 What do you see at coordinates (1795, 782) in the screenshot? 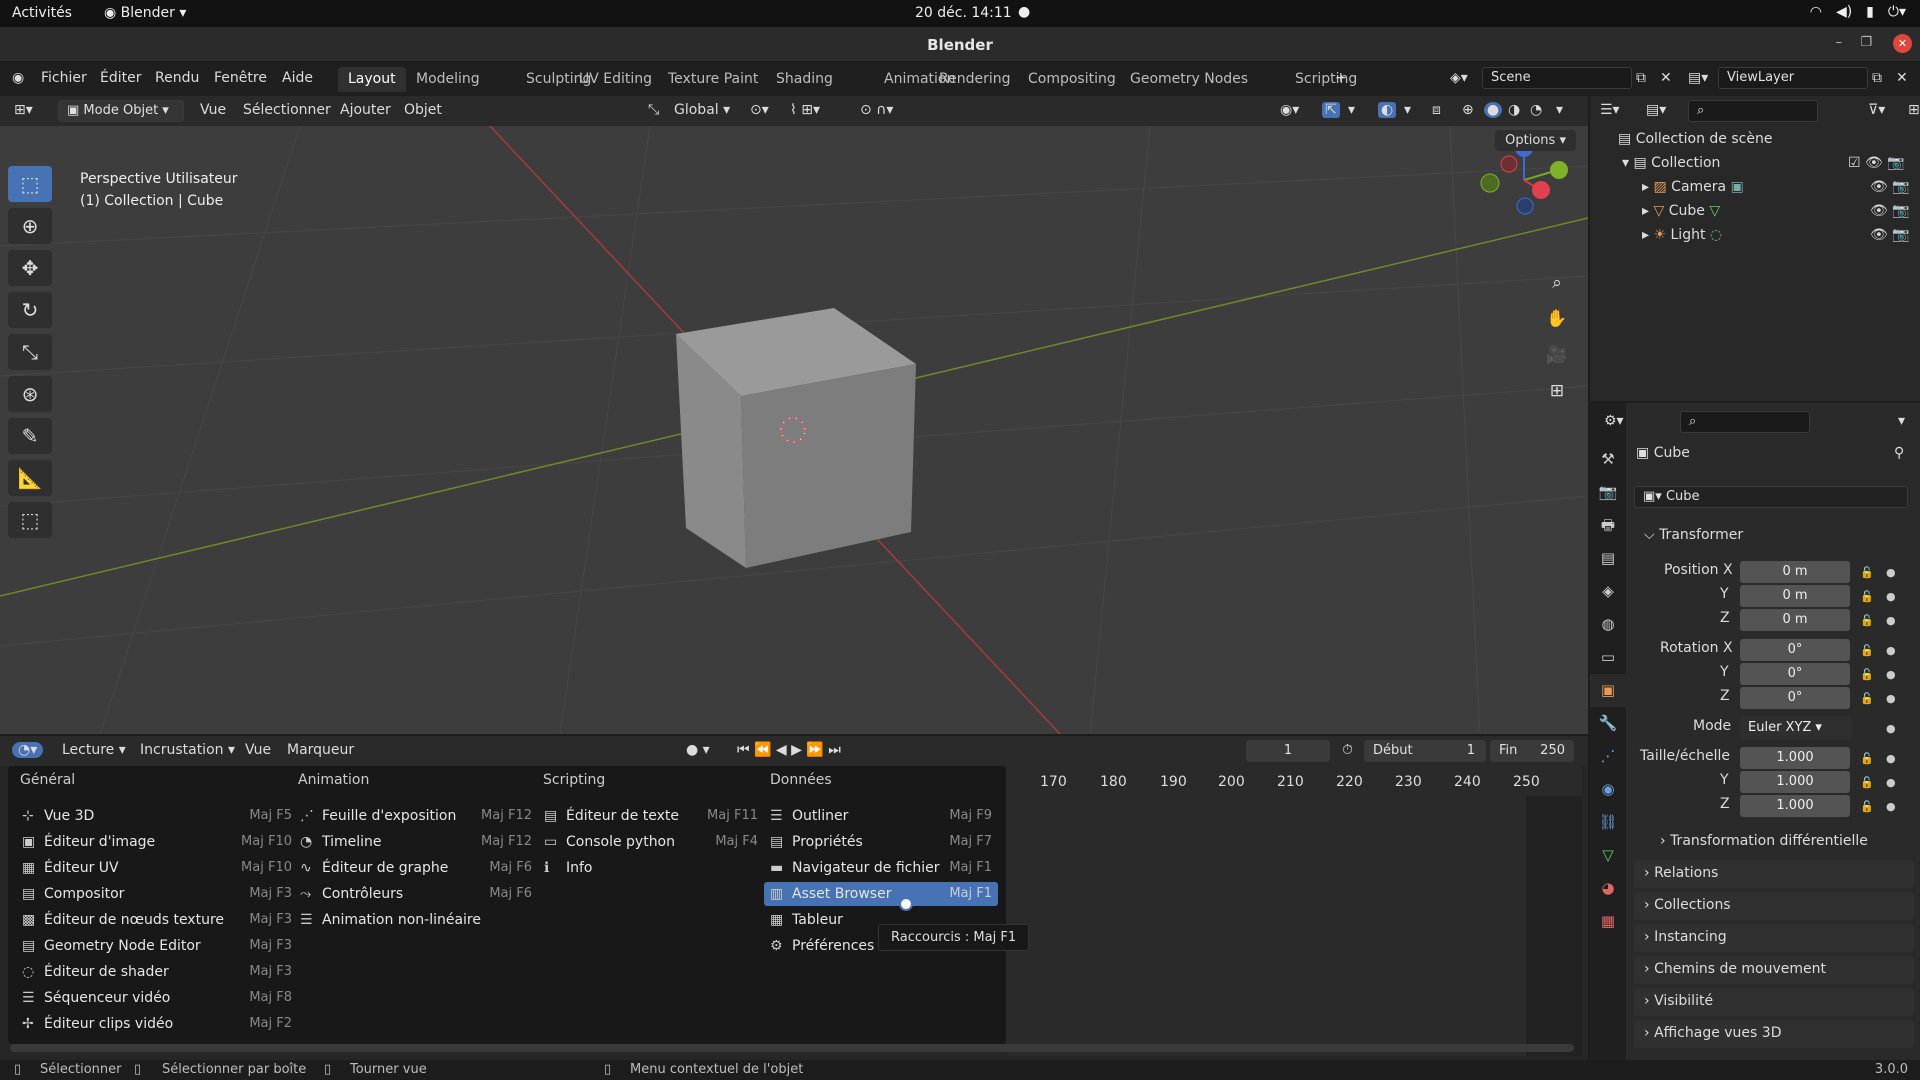
I see `scale-y-field: 1.000` at bounding box center [1795, 782].